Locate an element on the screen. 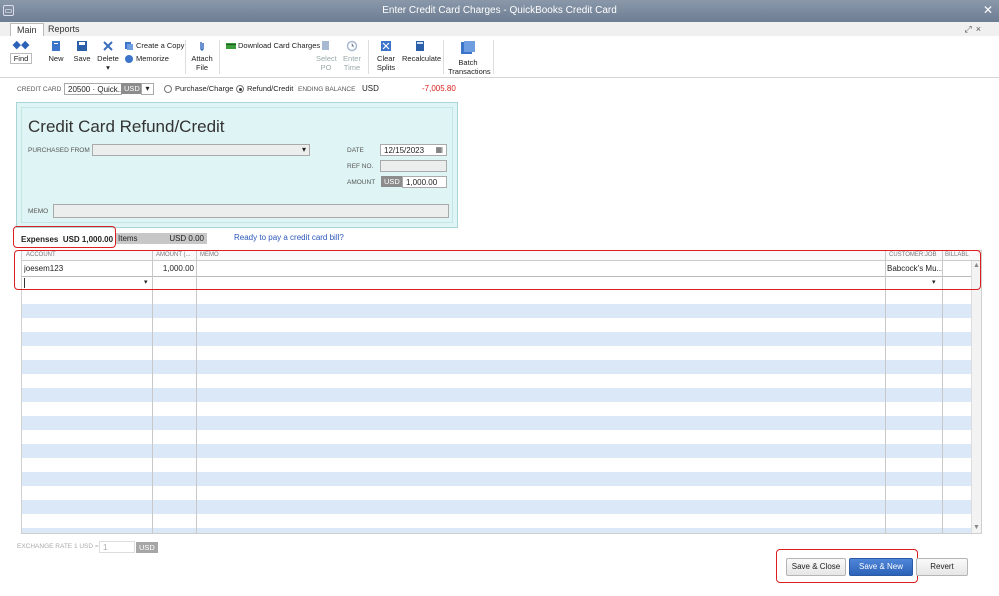  paperclip-icon is located at coordinates (202, 46).